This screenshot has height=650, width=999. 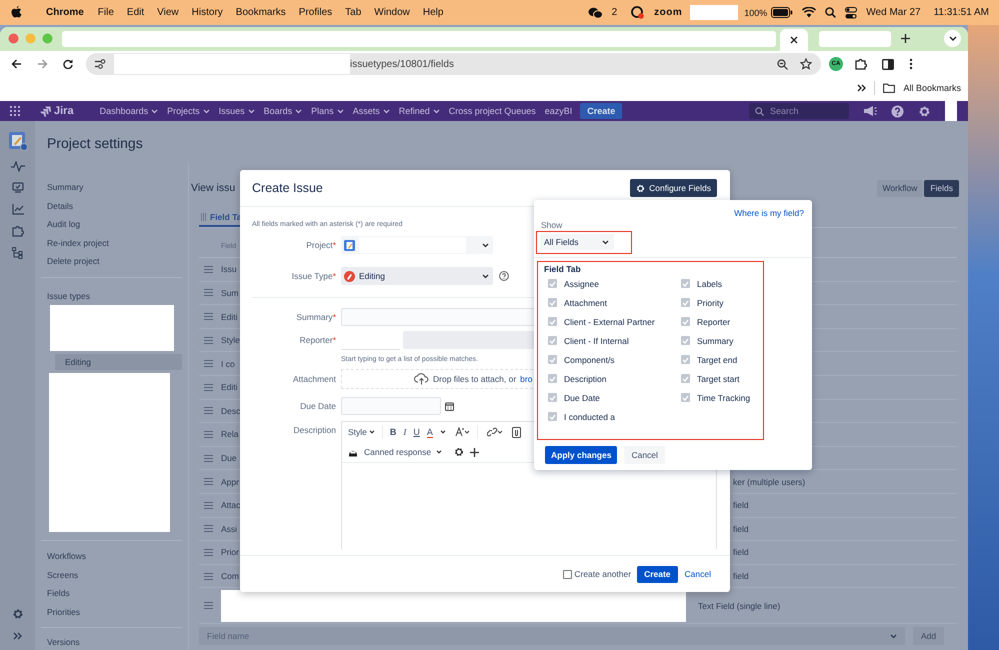 What do you see at coordinates (581, 455) in the screenshot?
I see `apply-changes-button: Apply changes` at bounding box center [581, 455].